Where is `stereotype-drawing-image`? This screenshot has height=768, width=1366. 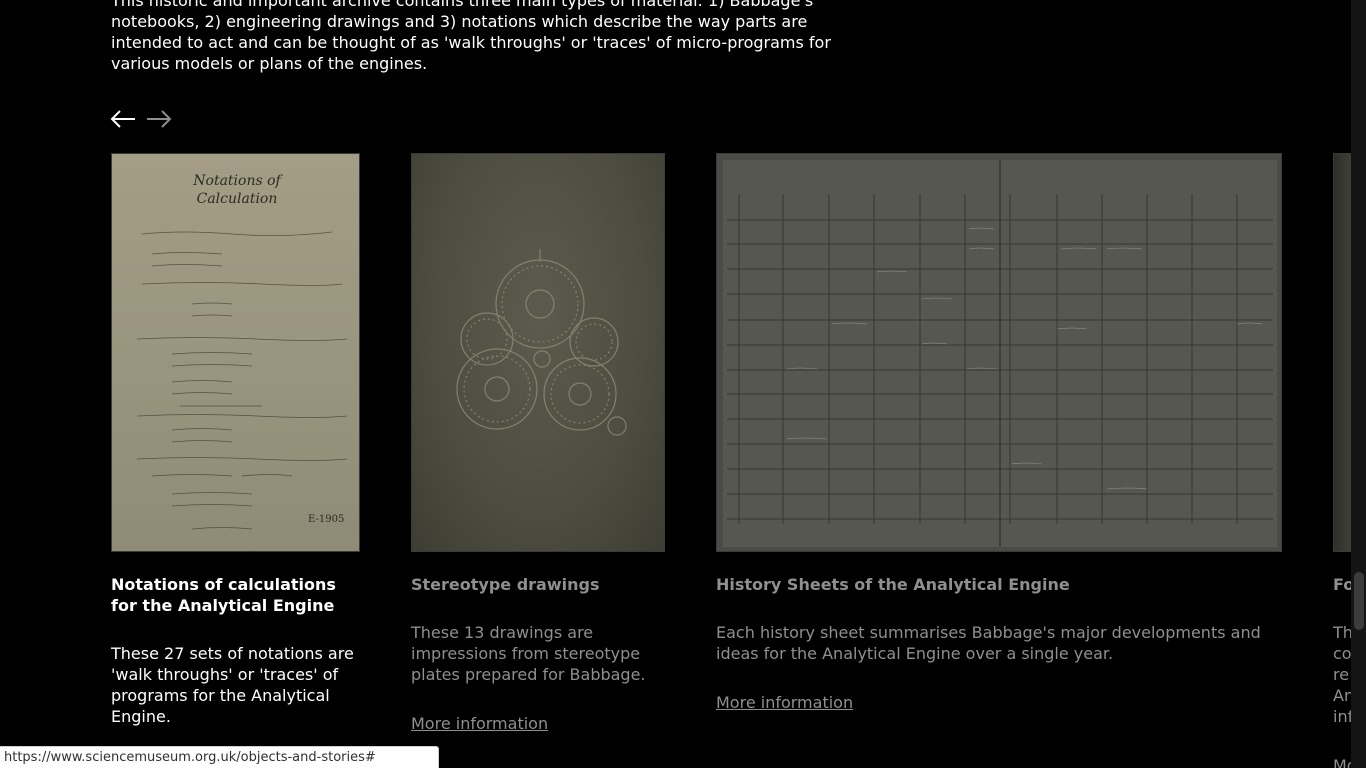
stereotype-drawing-image is located at coordinates (538, 352).